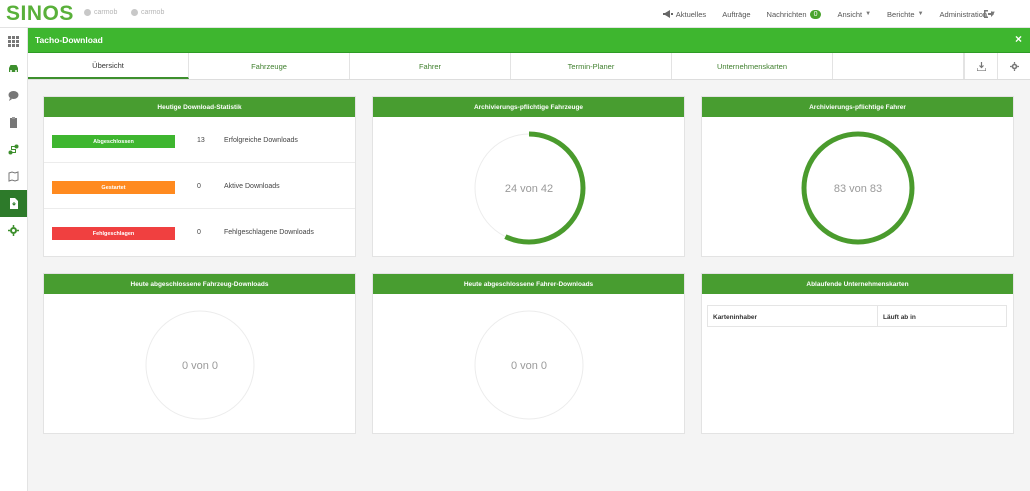 This screenshot has height=491, width=1030. Describe the element at coordinates (528, 107) in the screenshot. I see `panel-title: Archivierungs-pflichtige Fahrzeuge` at that location.